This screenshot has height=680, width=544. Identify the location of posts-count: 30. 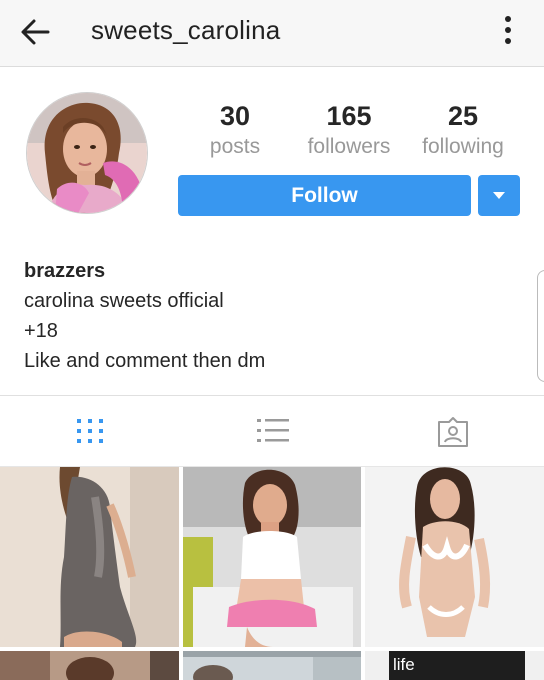
(235, 116).